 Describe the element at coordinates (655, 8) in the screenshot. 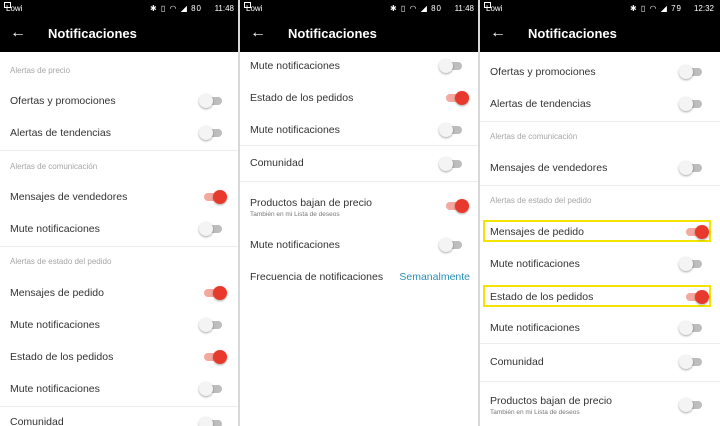

I see `signal-icons: ✱ ▯ ◠ ◢ 79` at that location.